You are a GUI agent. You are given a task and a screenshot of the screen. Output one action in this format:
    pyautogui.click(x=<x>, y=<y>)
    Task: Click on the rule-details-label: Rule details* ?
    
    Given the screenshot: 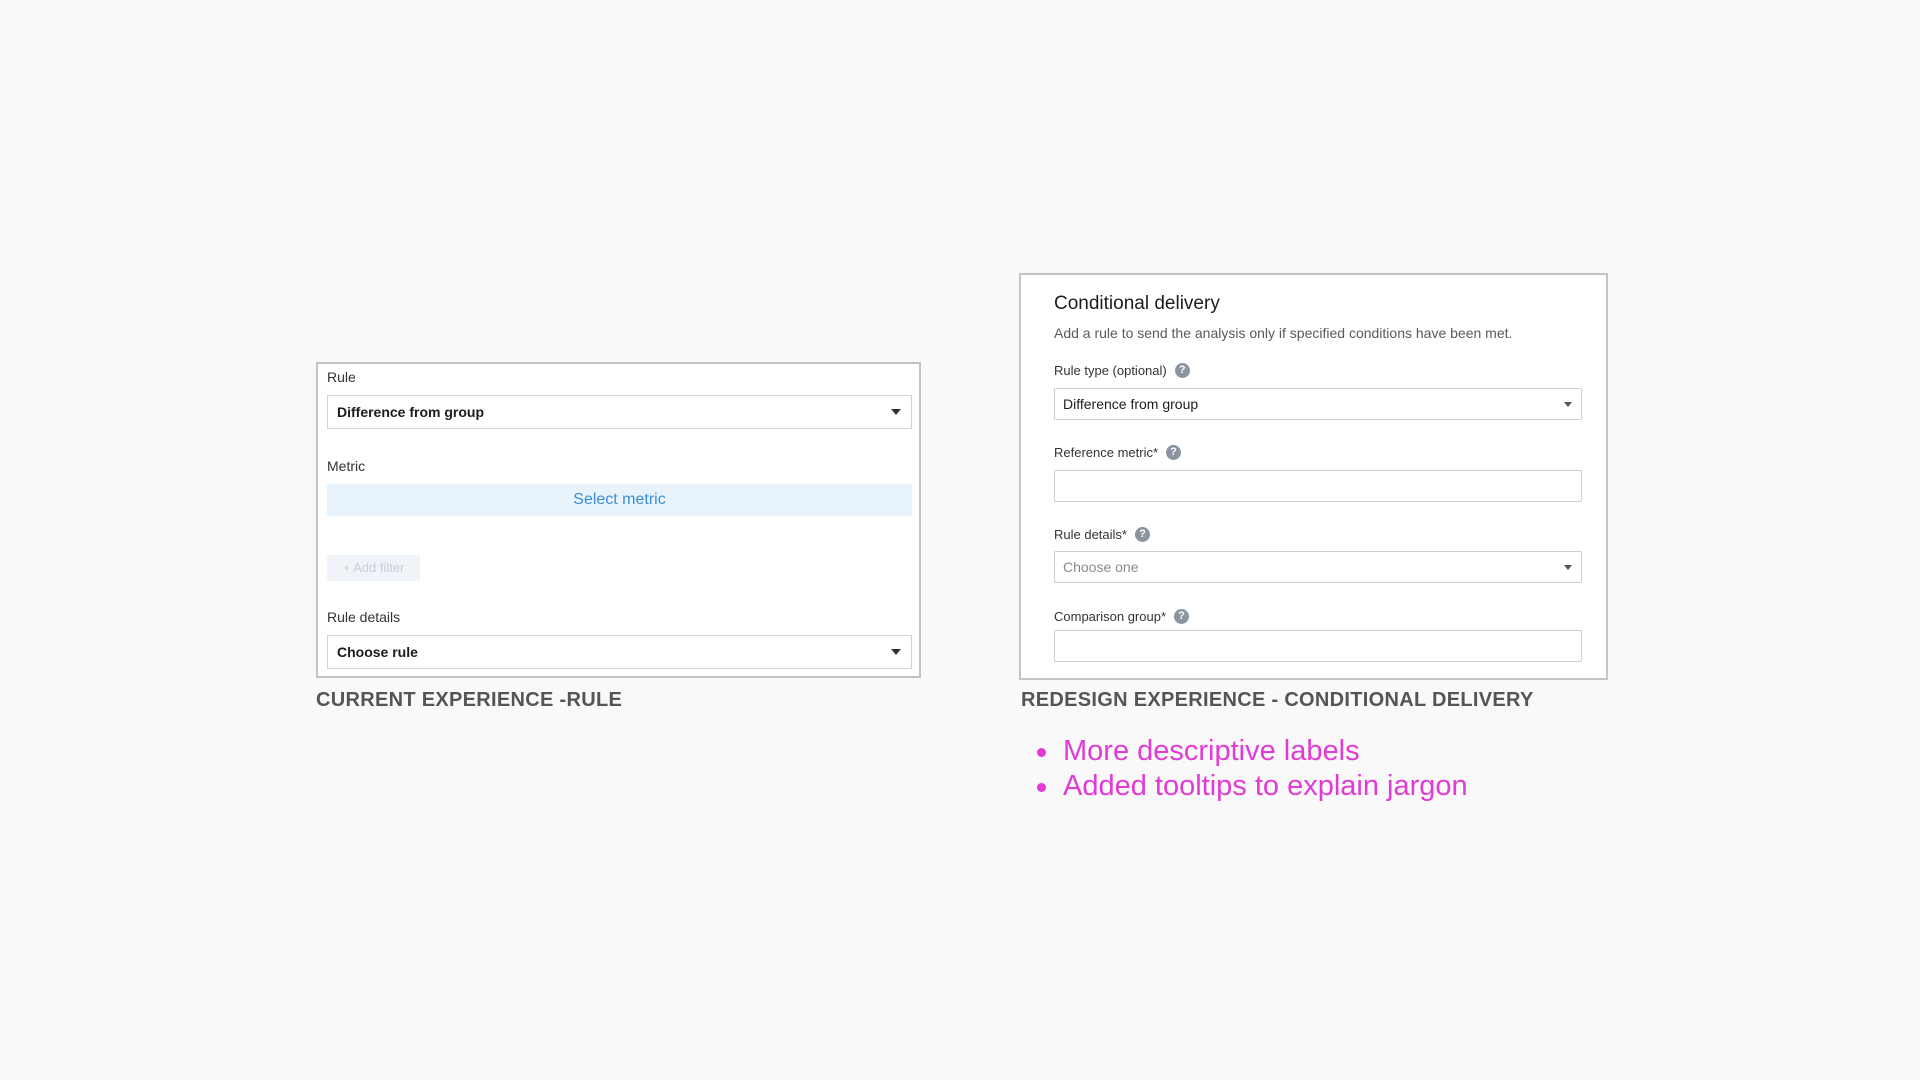 What is the action you would take?
    pyautogui.click(x=1102, y=534)
    